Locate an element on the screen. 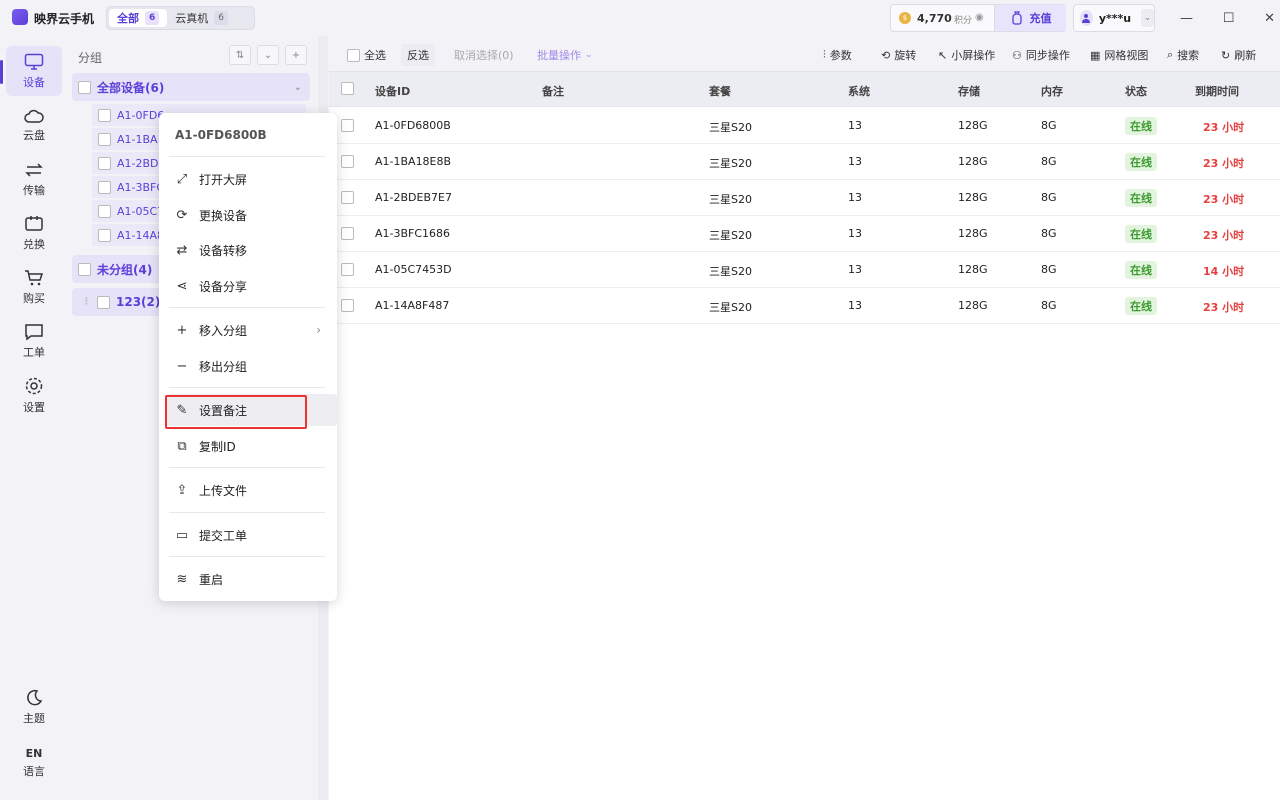  add-group-button: + is located at coordinates (296, 55).